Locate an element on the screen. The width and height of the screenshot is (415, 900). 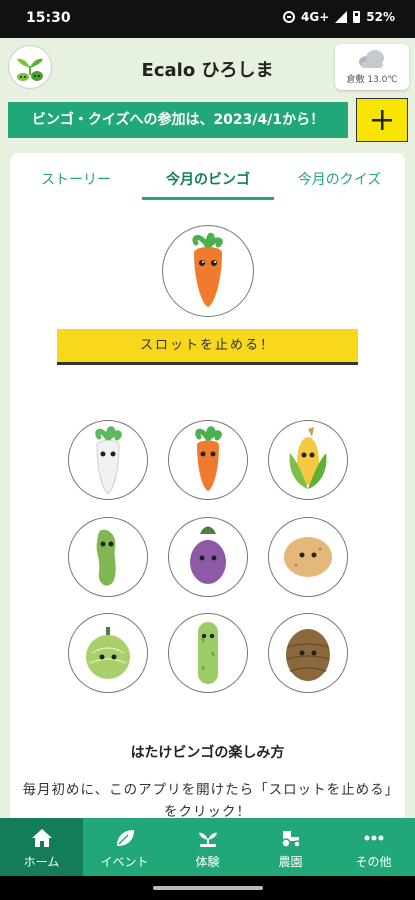
bingo-cell-corn is located at coordinates (308, 460).